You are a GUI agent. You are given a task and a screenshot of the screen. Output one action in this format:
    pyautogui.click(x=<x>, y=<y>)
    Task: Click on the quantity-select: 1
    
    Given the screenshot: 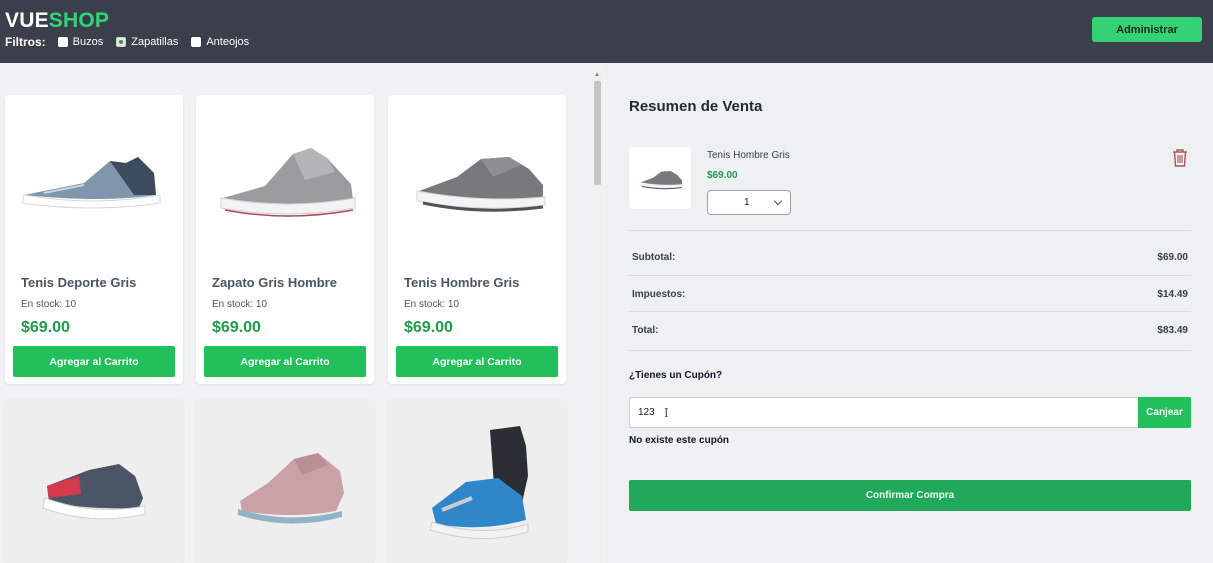 What is the action you would take?
    pyautogui.click(x=749, y=202)
    